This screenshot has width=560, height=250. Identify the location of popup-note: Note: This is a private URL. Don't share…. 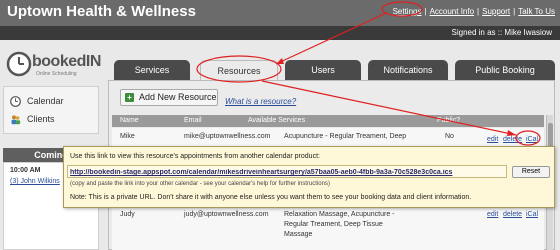
(271, 197).